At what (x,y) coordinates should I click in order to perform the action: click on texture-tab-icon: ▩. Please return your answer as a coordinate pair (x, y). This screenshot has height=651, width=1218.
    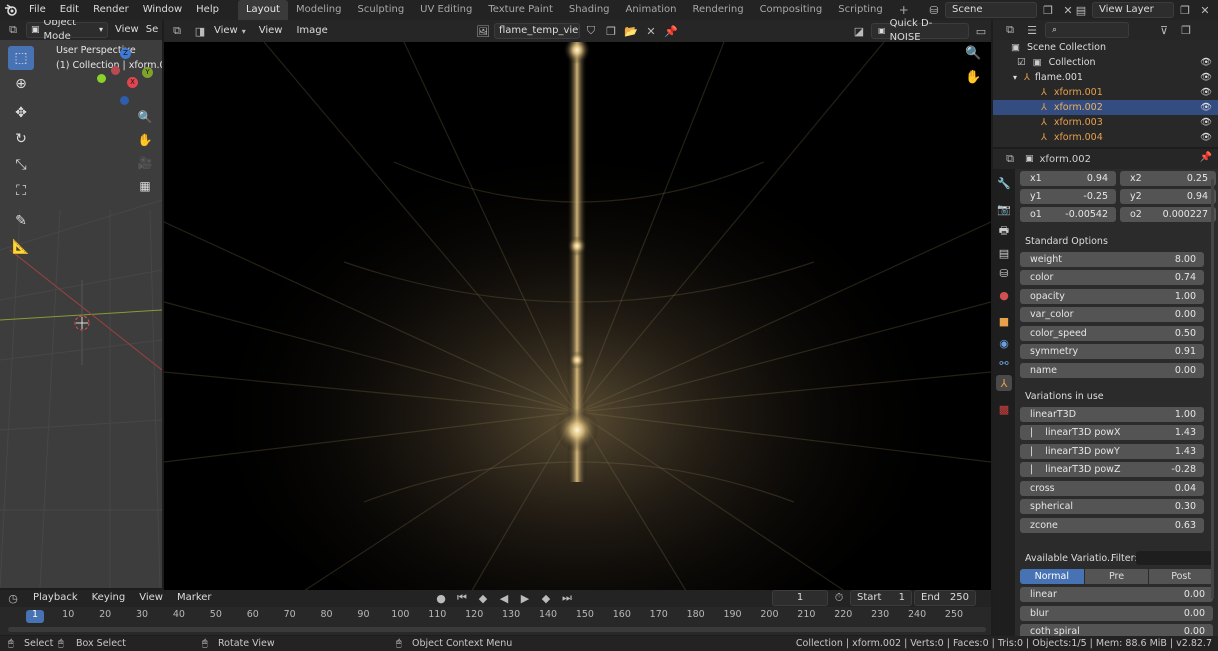
    Looking at the image, I should click on (1004, 409).